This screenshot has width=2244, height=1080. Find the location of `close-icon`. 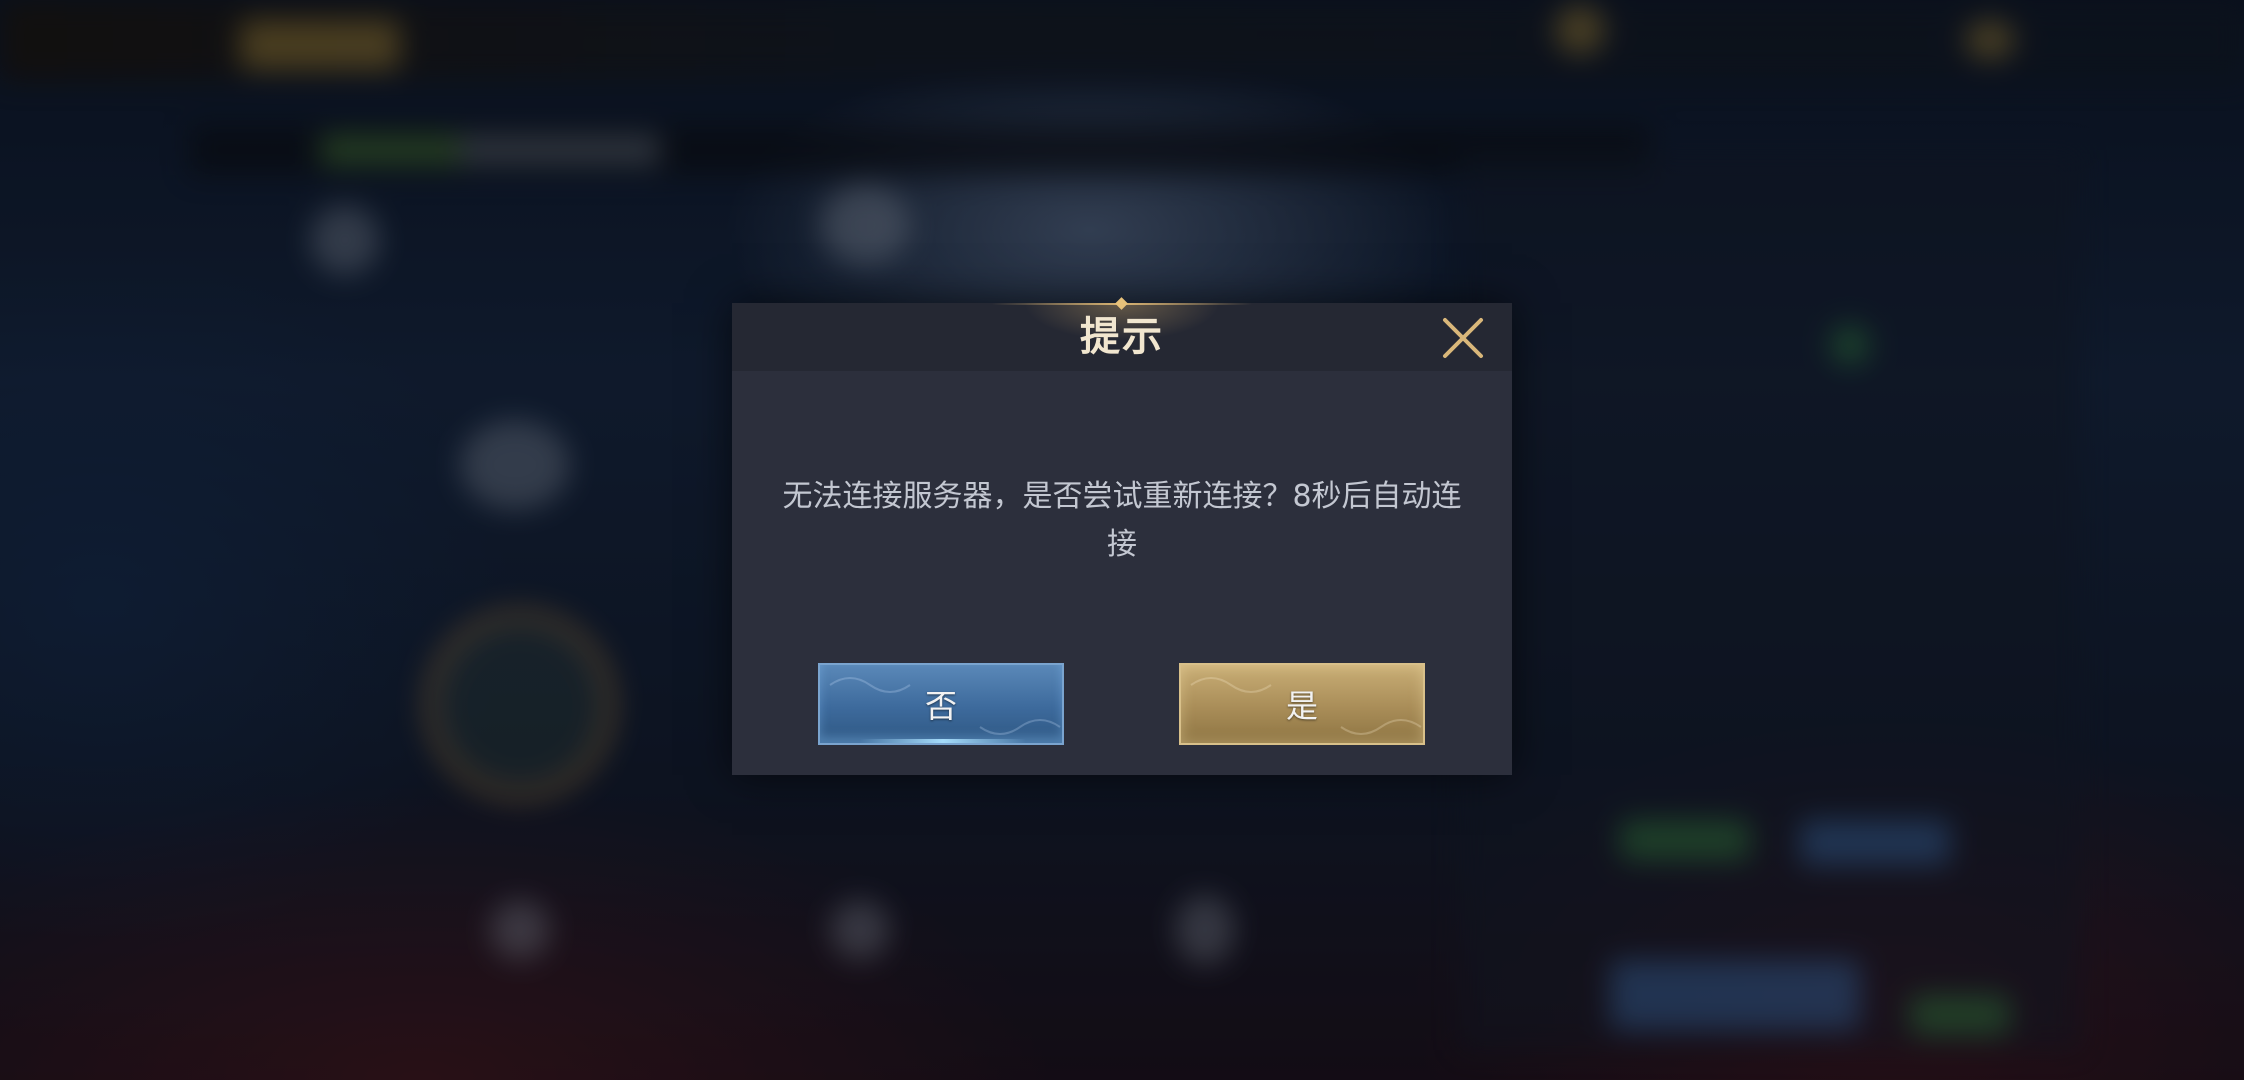

close-icon is located at coordinates (1463, 338).